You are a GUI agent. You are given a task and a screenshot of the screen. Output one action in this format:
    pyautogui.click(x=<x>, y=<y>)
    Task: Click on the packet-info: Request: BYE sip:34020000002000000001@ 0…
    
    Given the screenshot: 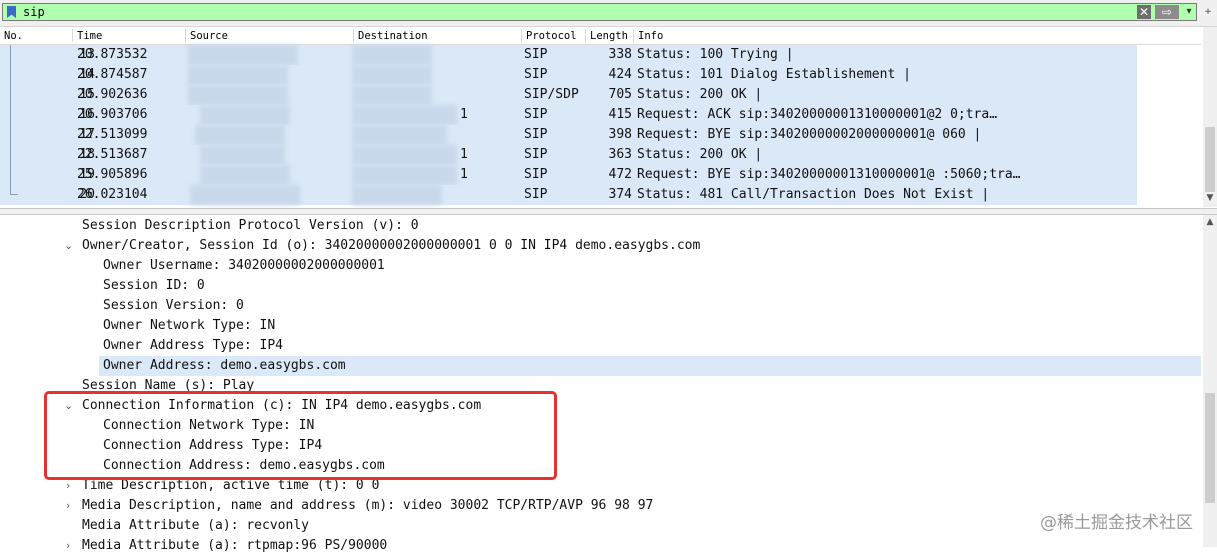 What is the action you would take?
    pyautogui.click(x=809, y=134)
    